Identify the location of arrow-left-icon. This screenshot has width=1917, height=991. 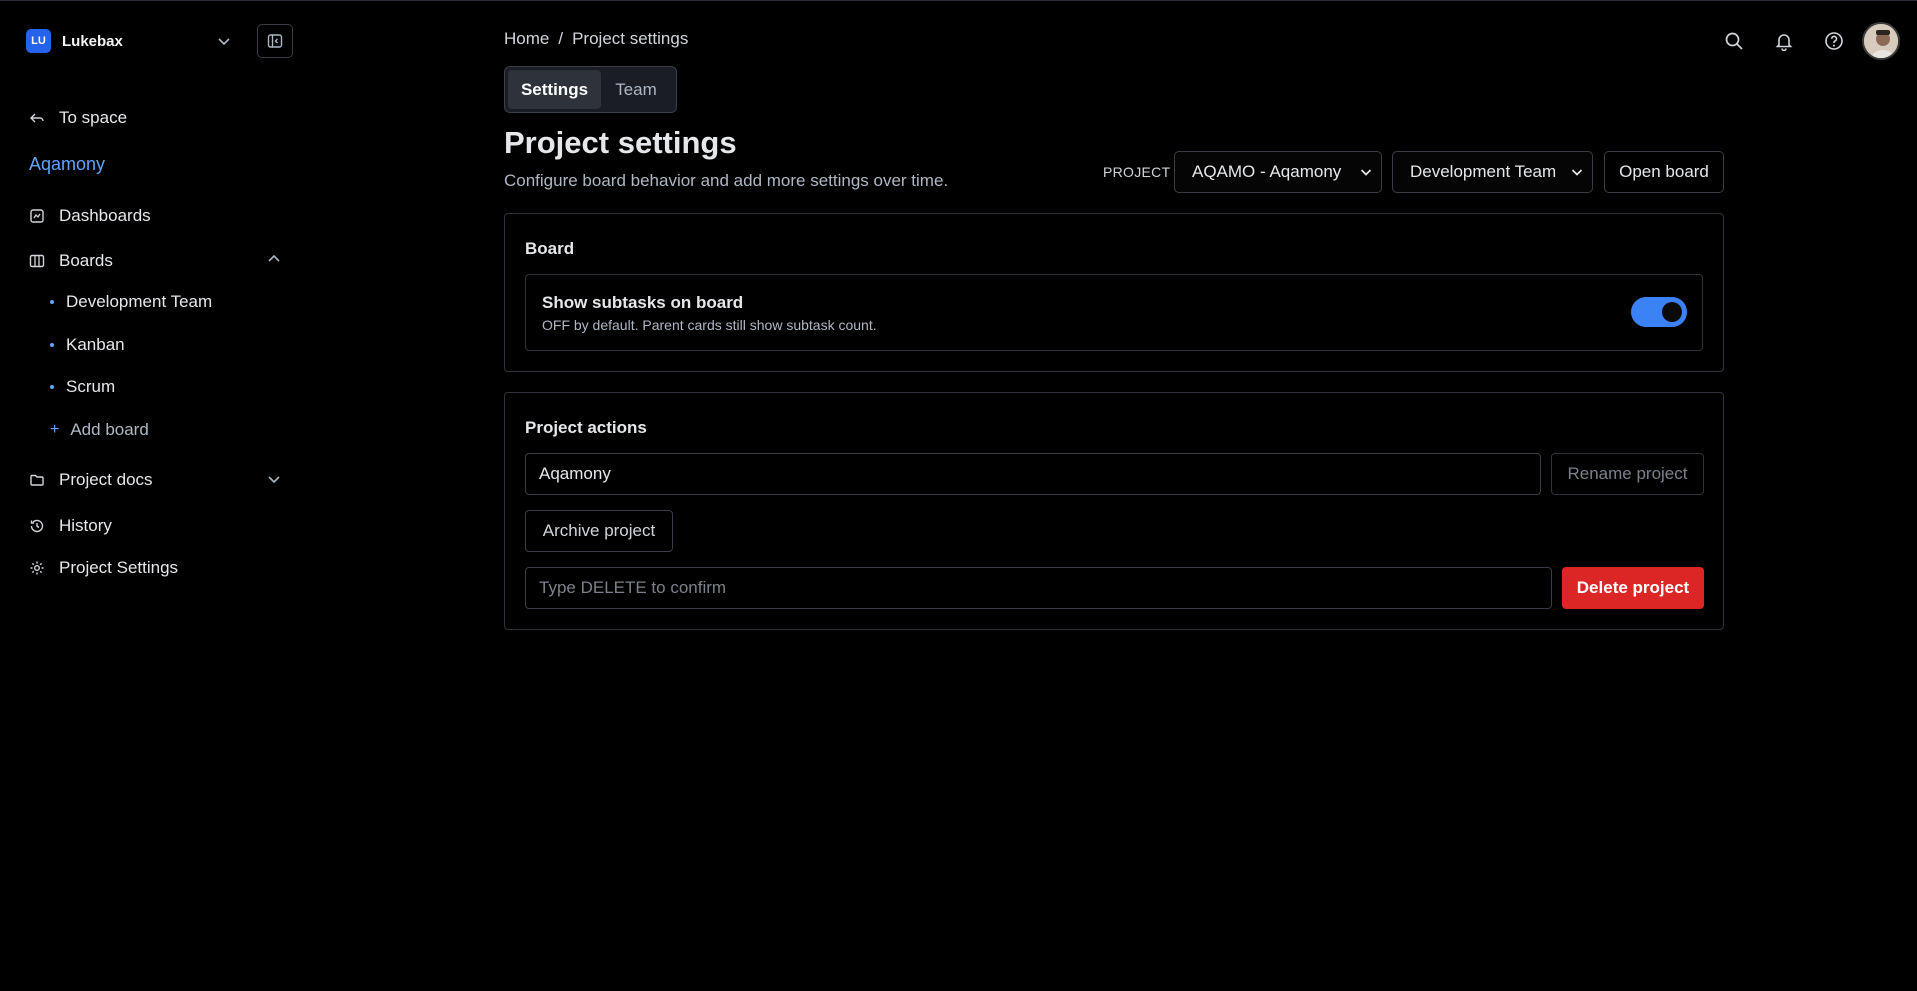
(37, 118).